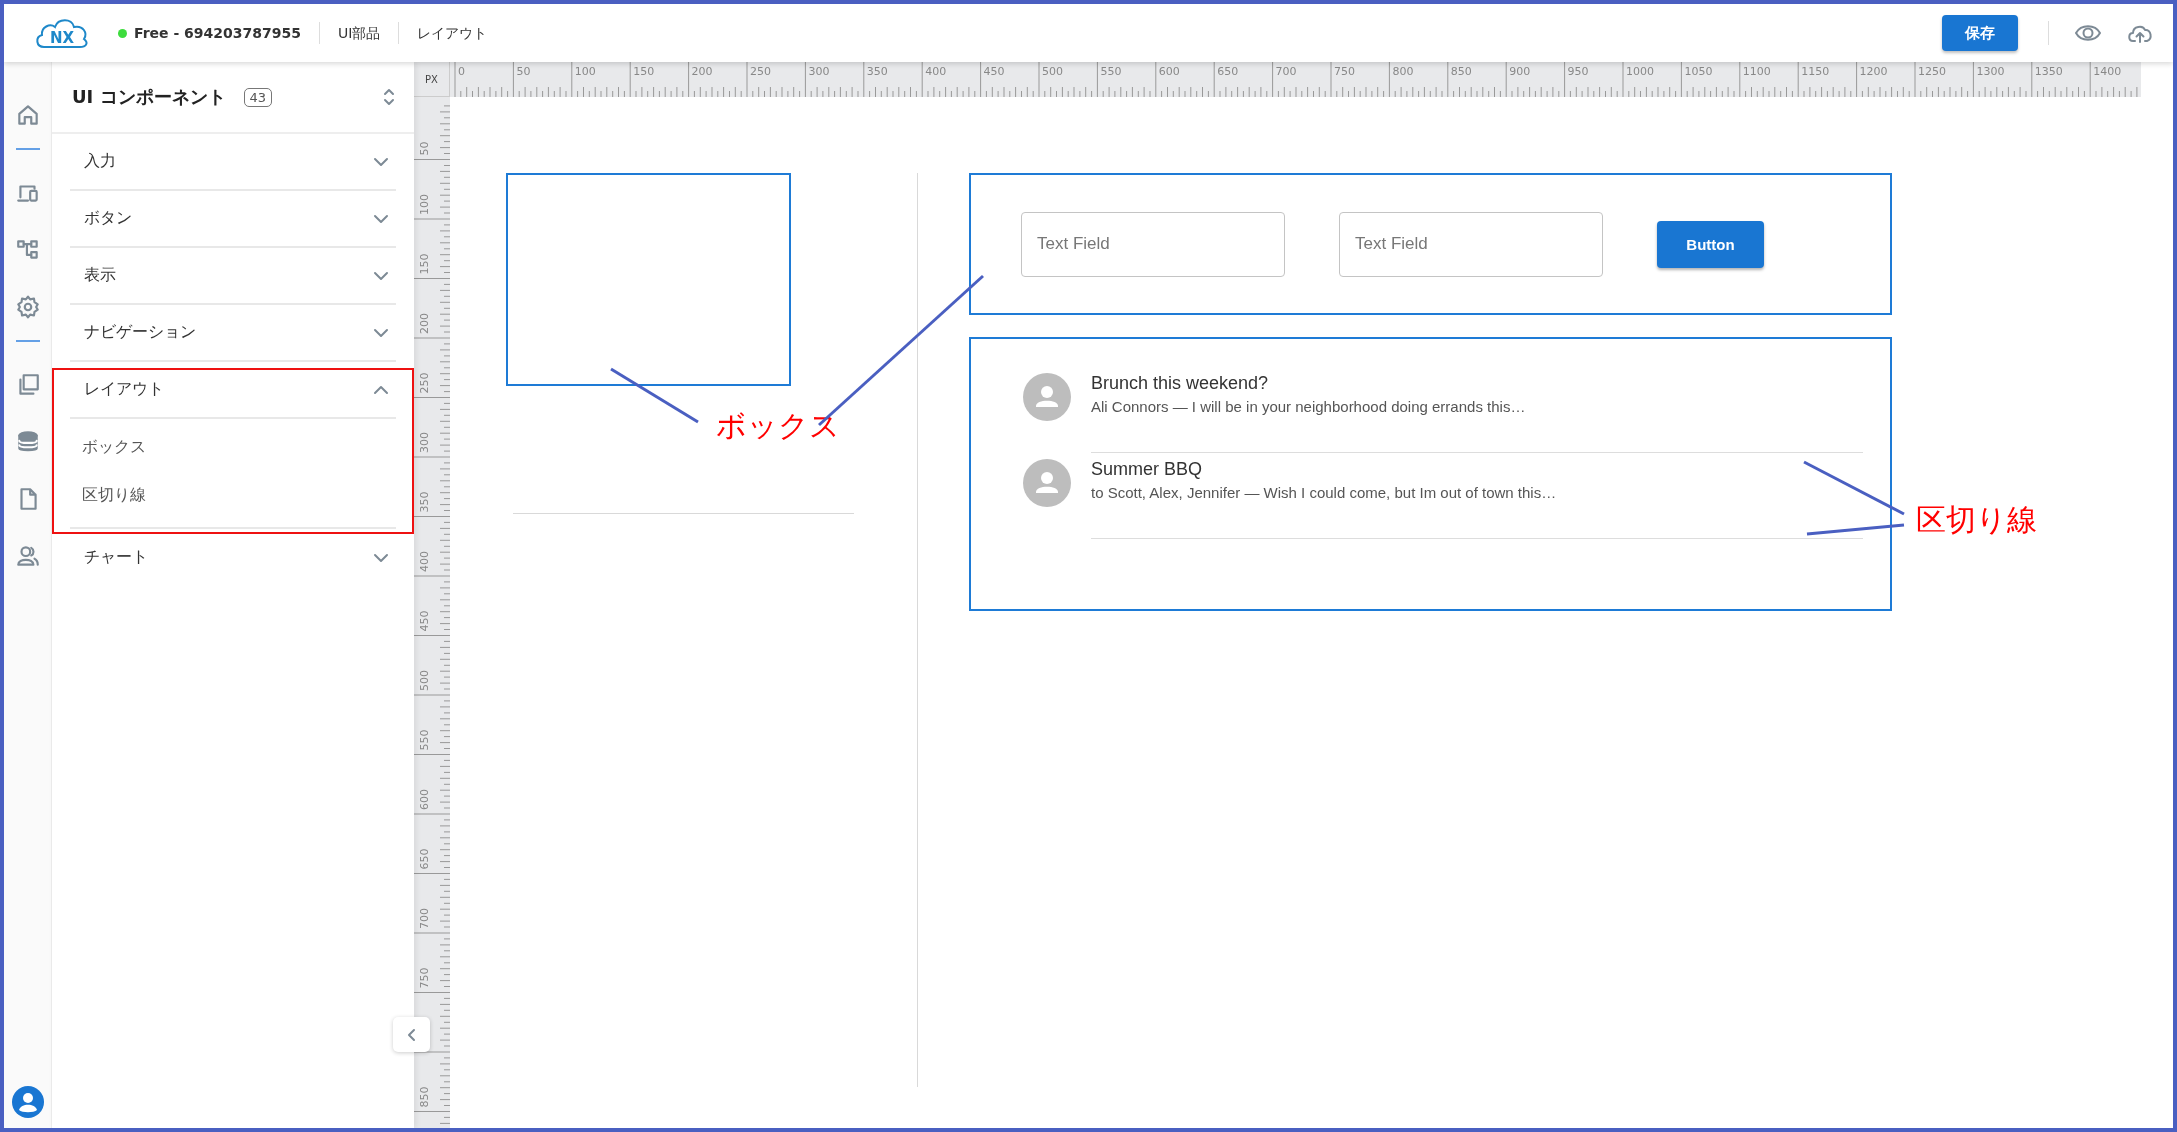 The width and height of the screenshot is (2177, 1132). What do you see at coordinates (1873, 71) in the screenshot?
I see `ruler-label: 1200` at bounding box center [1873, 71].